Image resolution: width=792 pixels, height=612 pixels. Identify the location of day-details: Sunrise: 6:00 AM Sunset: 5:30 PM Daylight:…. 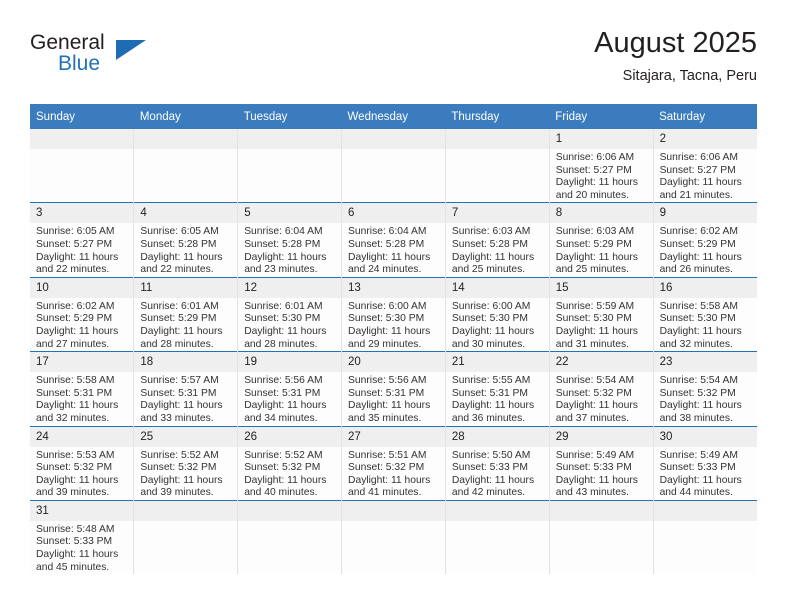
(393, 324).